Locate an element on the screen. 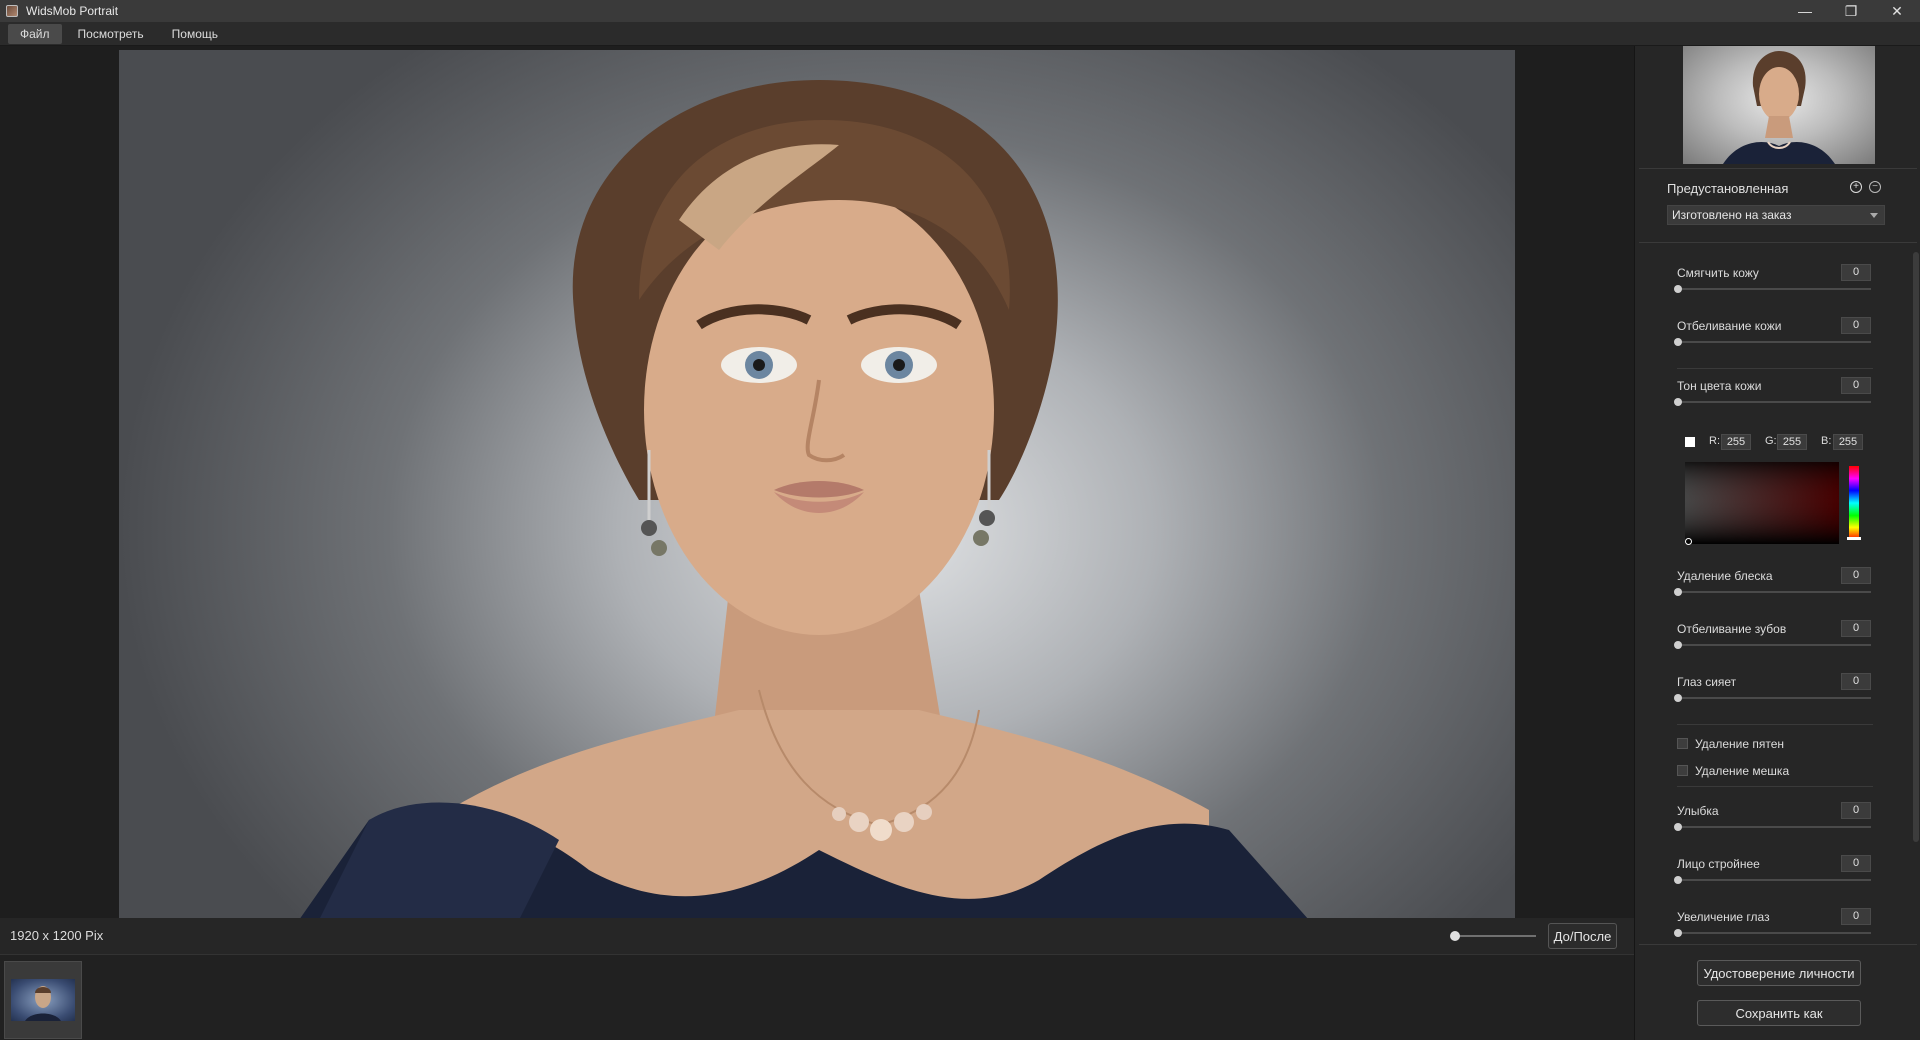  hue-slider is located at coordinates (1854, 503).